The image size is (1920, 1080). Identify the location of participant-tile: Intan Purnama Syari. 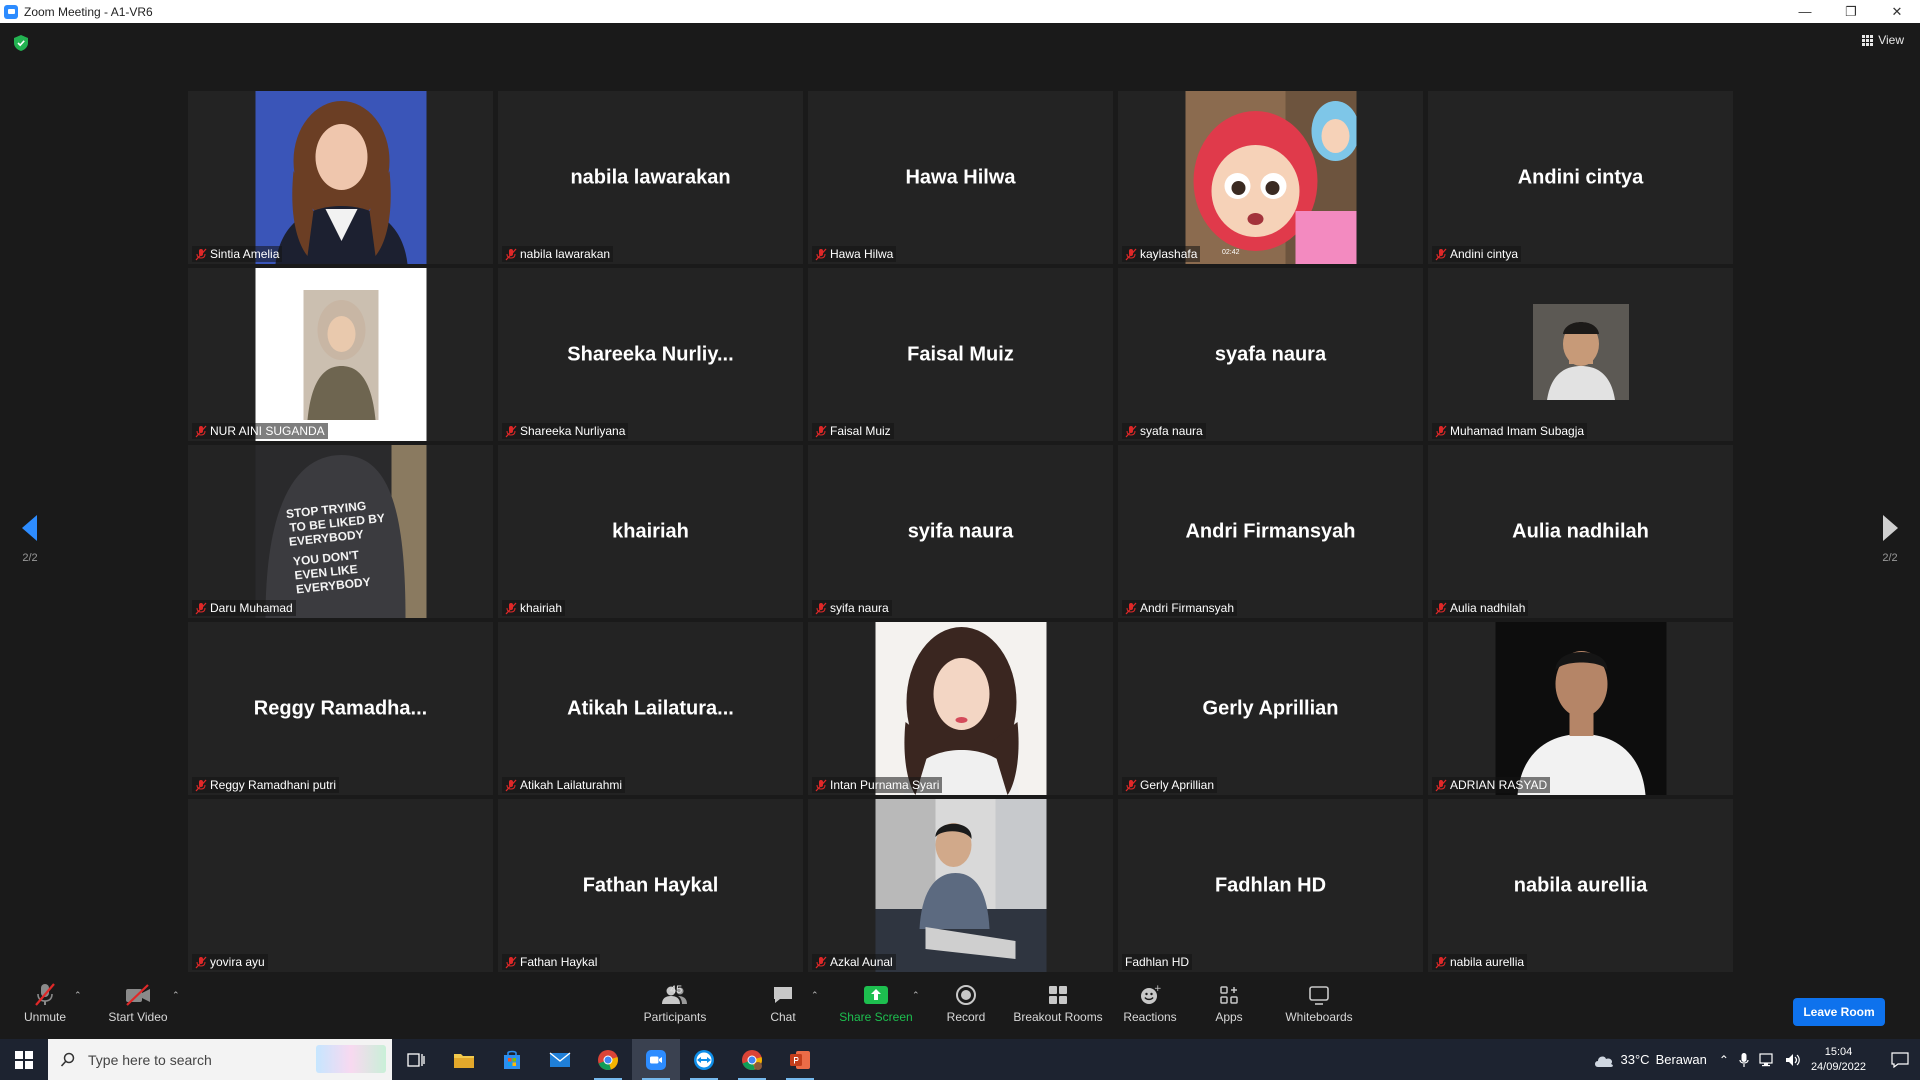
(960, 708).